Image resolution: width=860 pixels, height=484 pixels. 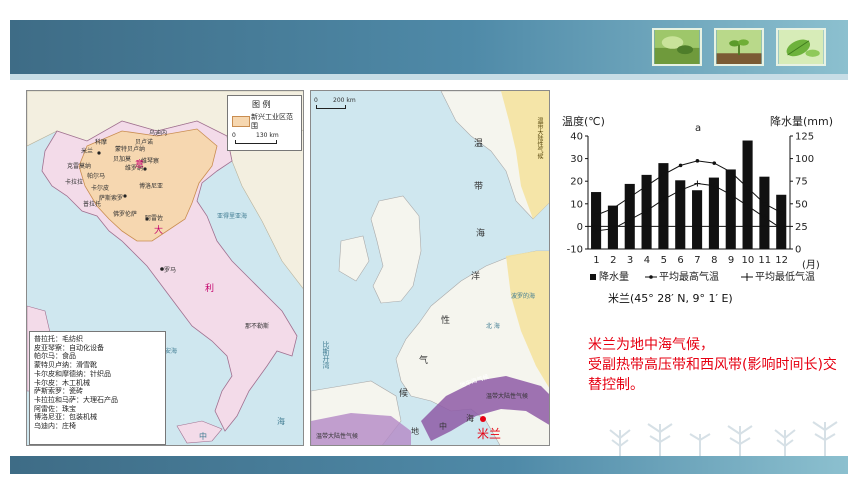 I want to click on industry-item: 帕尔马：食品, so click(x=55, y=356).